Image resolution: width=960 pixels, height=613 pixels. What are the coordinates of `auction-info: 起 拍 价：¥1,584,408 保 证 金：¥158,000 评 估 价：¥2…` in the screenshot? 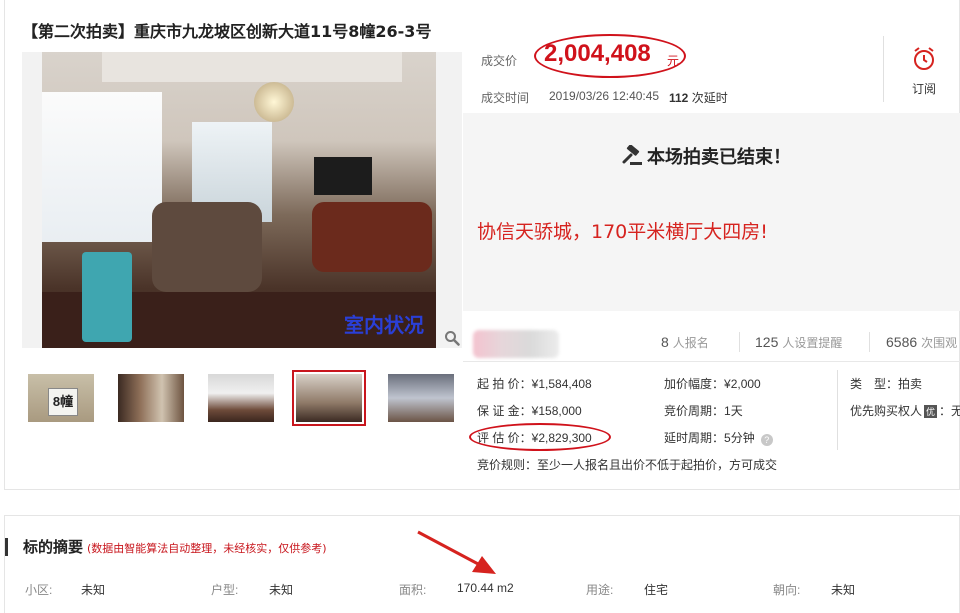 It's located at (711, 425).